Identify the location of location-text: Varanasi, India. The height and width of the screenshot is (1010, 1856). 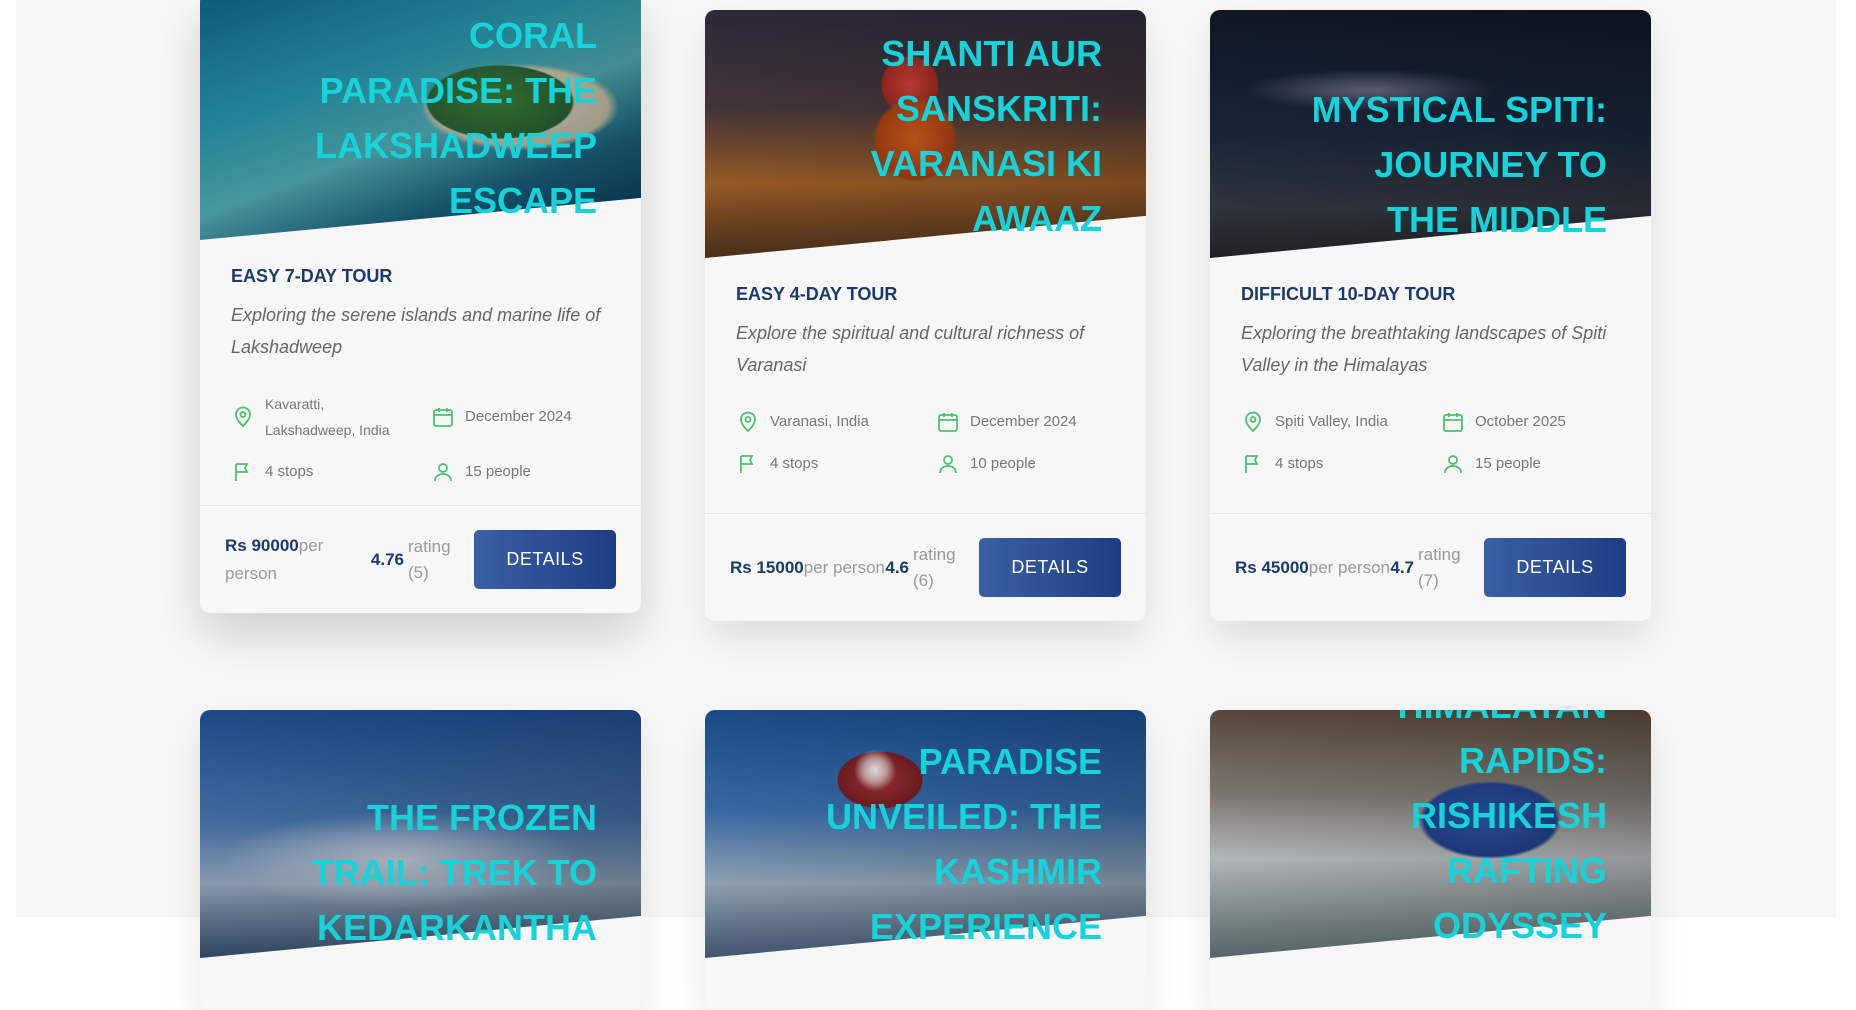
(819, 421).